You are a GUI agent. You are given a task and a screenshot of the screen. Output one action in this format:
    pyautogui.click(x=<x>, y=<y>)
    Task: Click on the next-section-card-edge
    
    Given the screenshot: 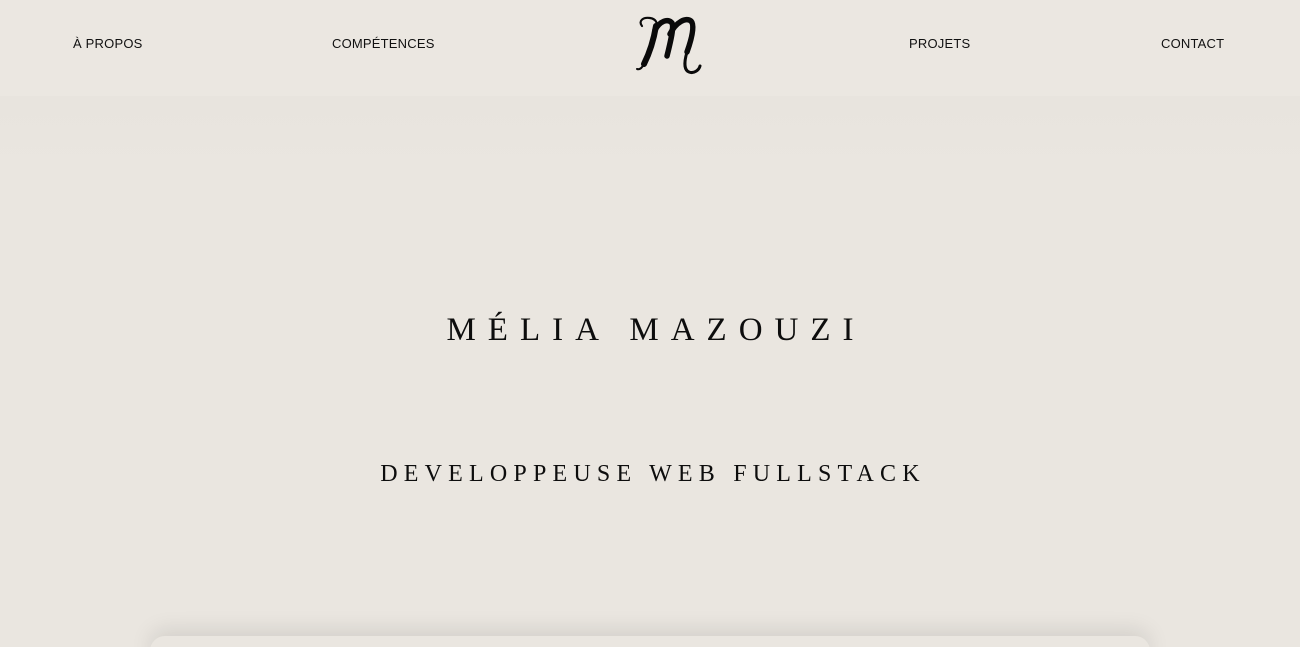 What is the action you would take?
    pyautogui.click(x=650, y=641)
    